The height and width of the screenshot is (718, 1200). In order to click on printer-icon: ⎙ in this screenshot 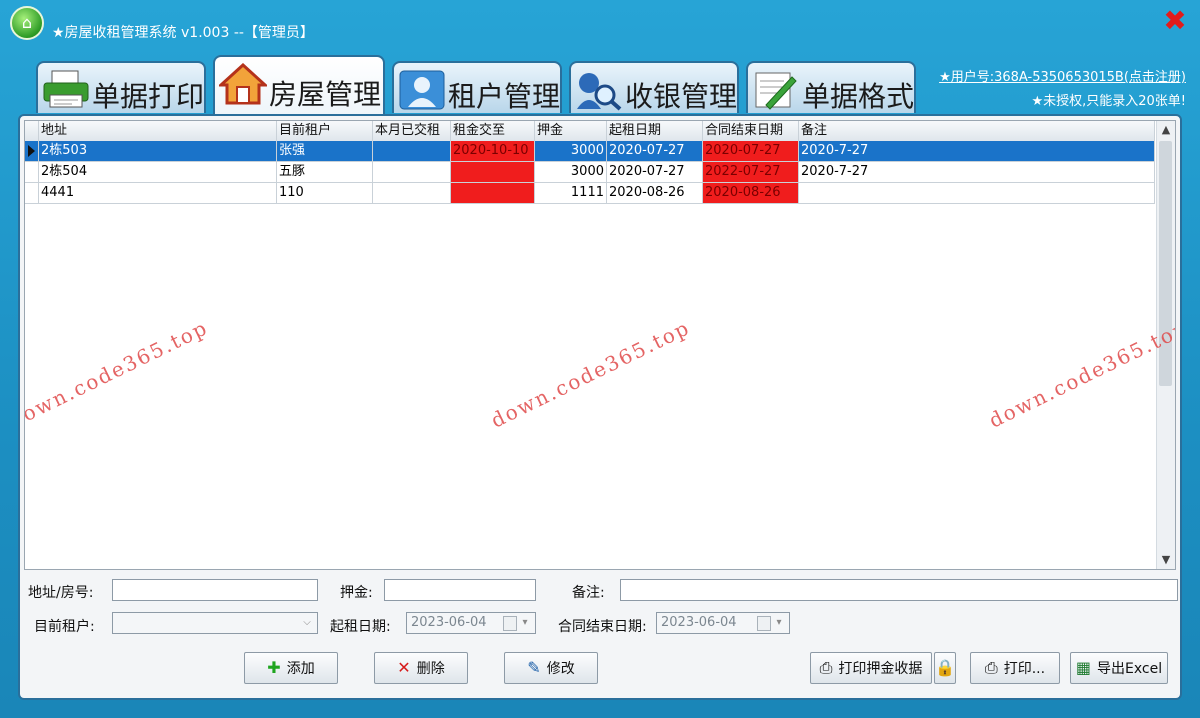, I will do `click(991, 667)`.